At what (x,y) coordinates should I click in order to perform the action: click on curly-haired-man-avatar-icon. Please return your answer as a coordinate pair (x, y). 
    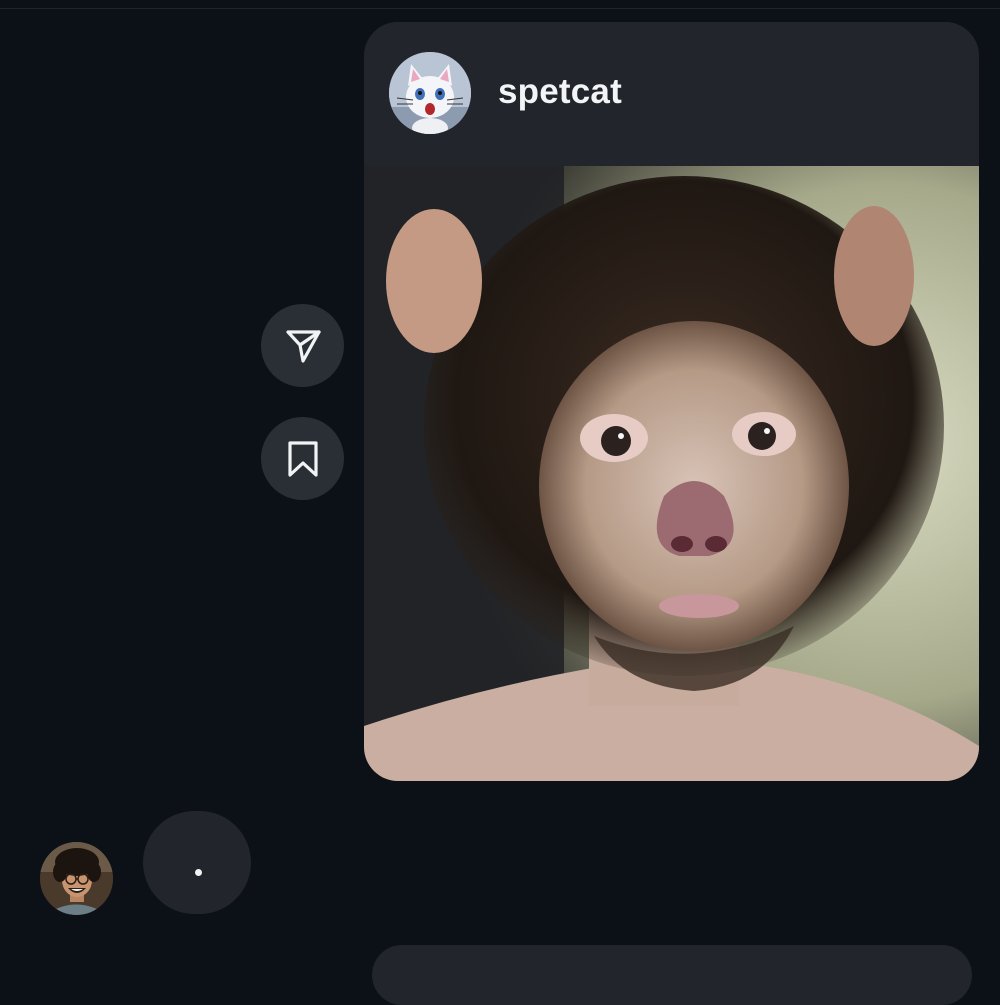
    Looking at the image, I should click on (76, 878).